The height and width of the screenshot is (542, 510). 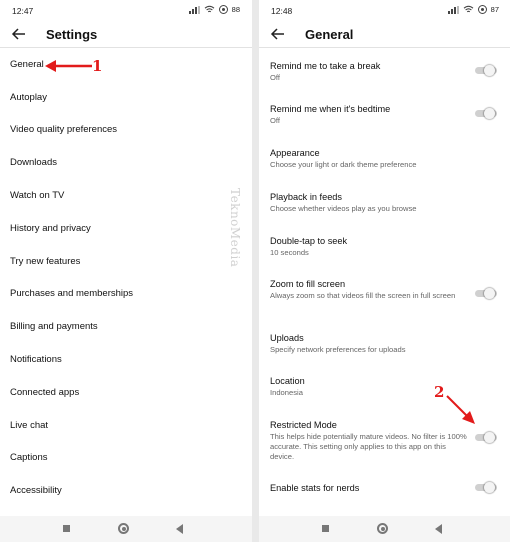 What do you see at coordinates (126, 326) in the screenshot?
I see `settings-item-billing: Billing and payments` at bounding box center [126, 326].